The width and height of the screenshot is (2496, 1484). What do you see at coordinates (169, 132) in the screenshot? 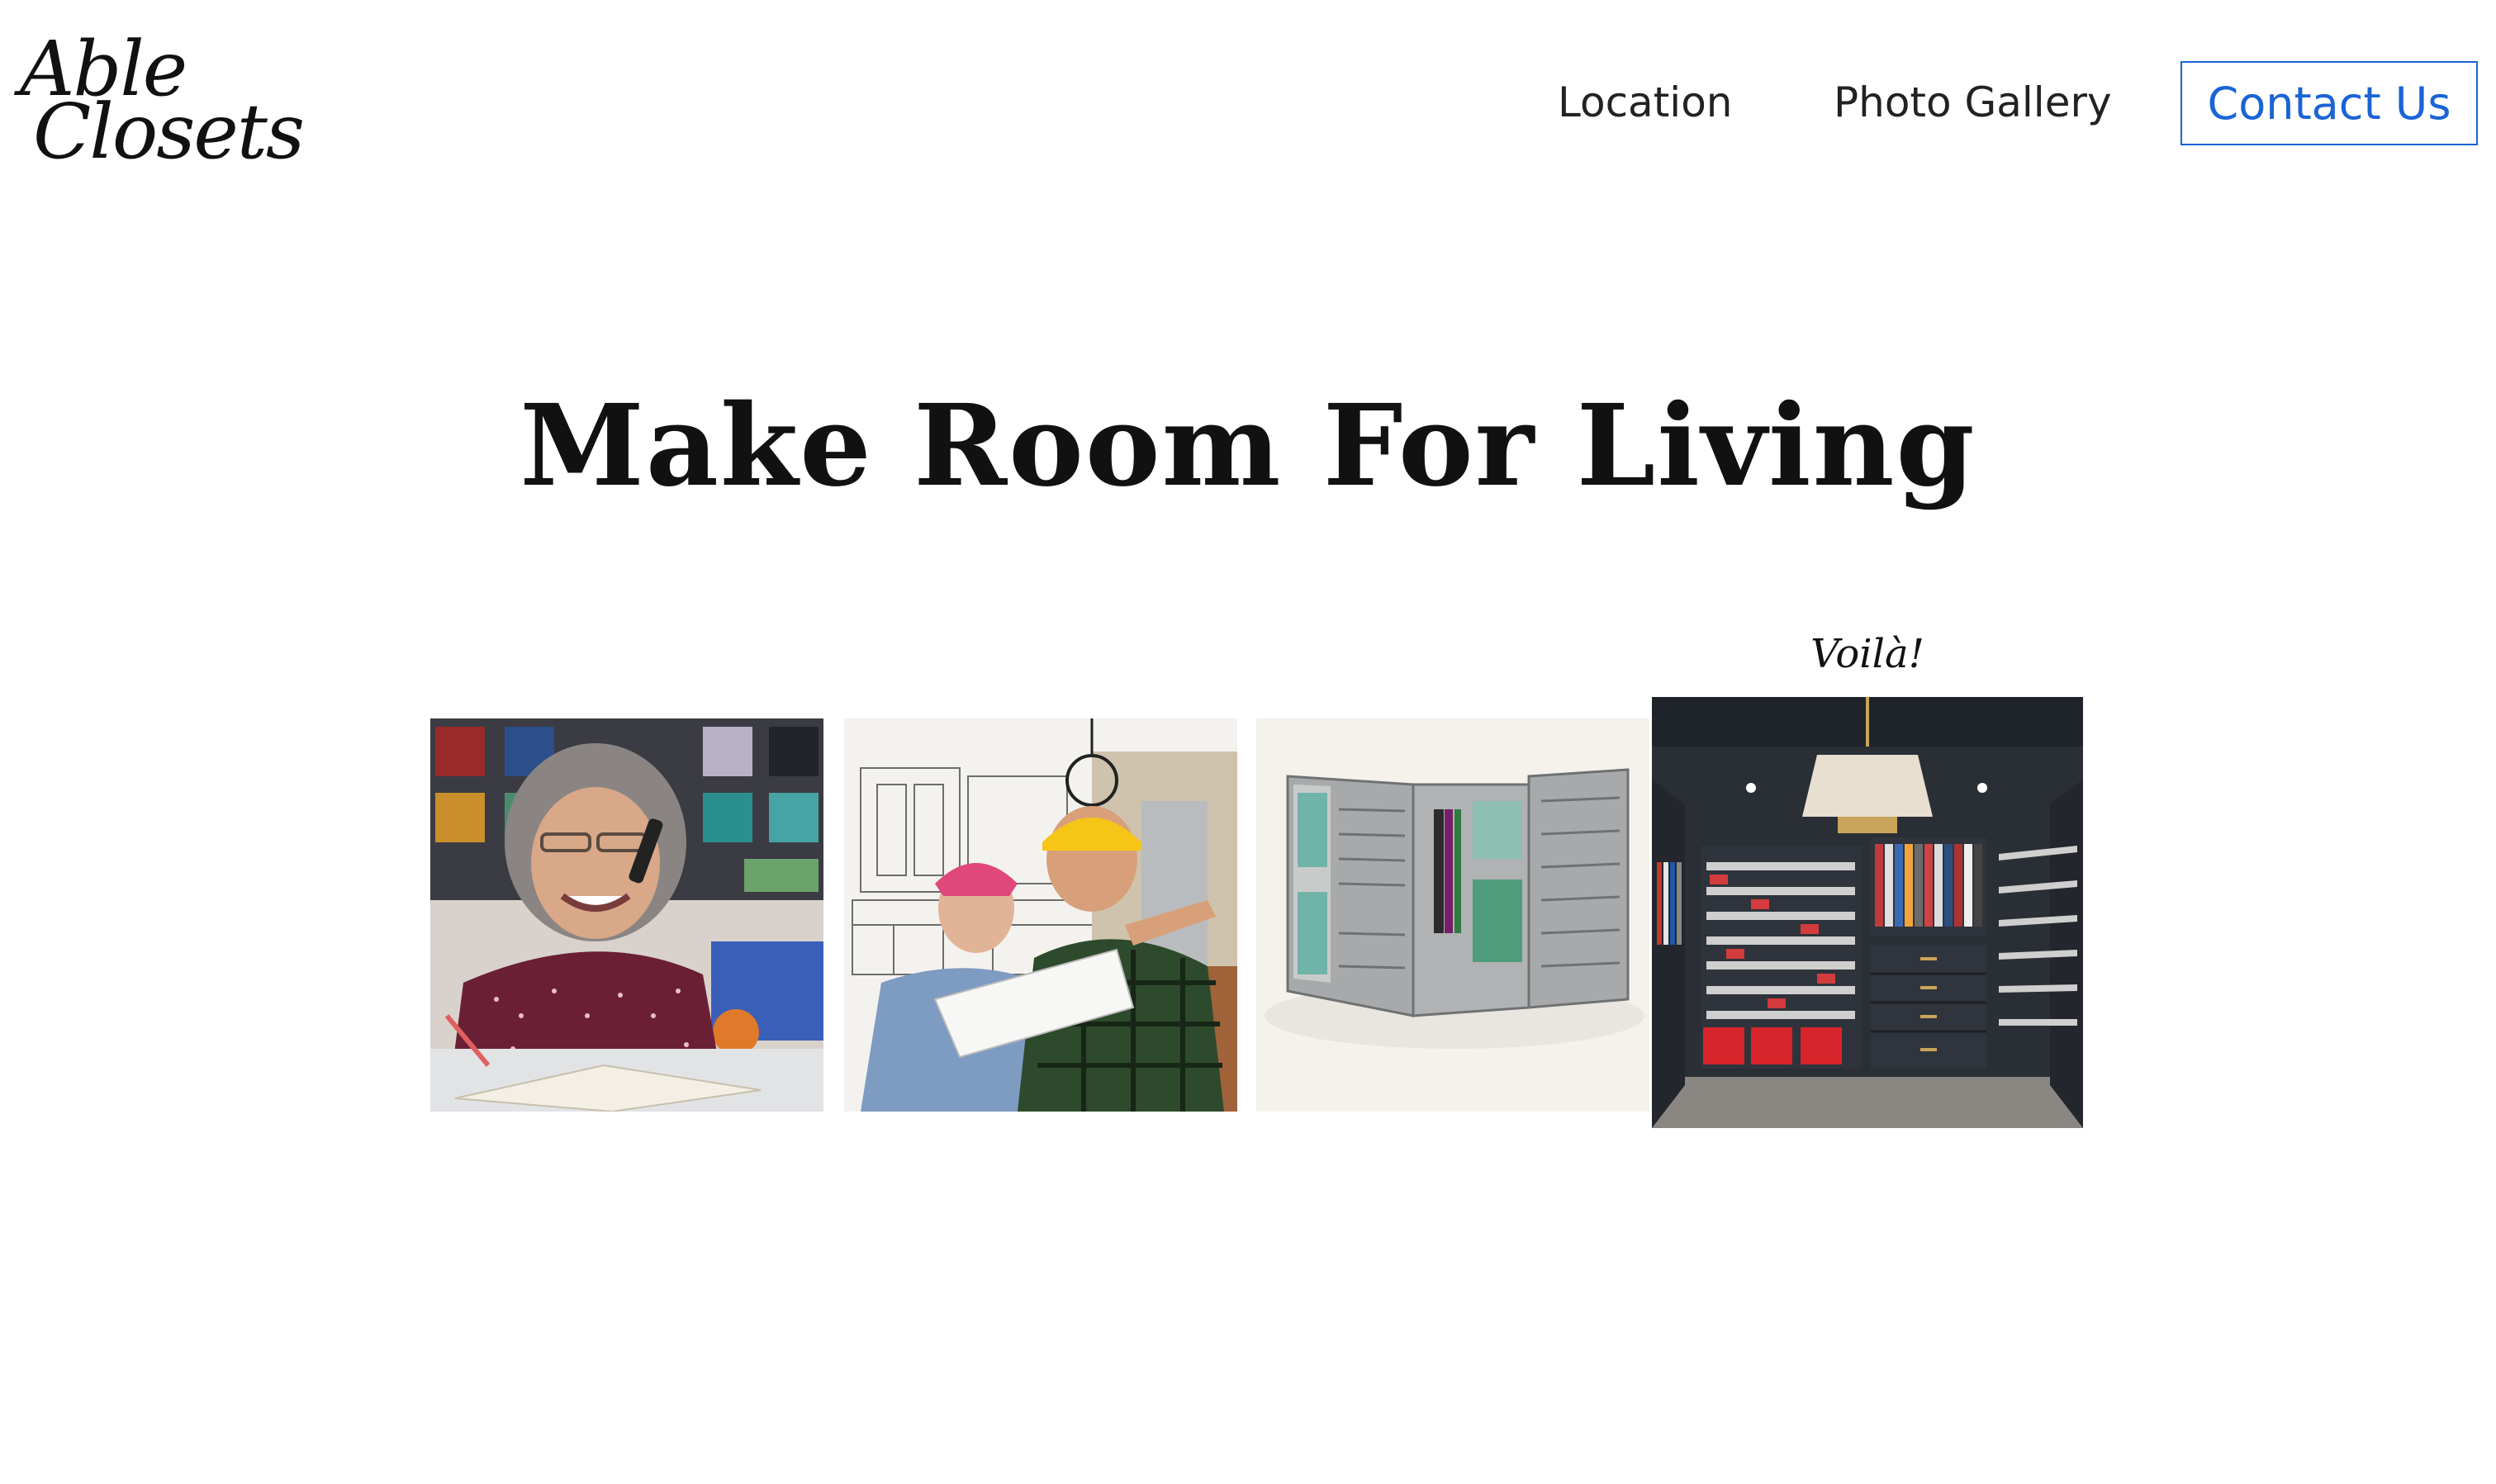
I see `logo-line-2: Closets` at bounding box center [169, 132].